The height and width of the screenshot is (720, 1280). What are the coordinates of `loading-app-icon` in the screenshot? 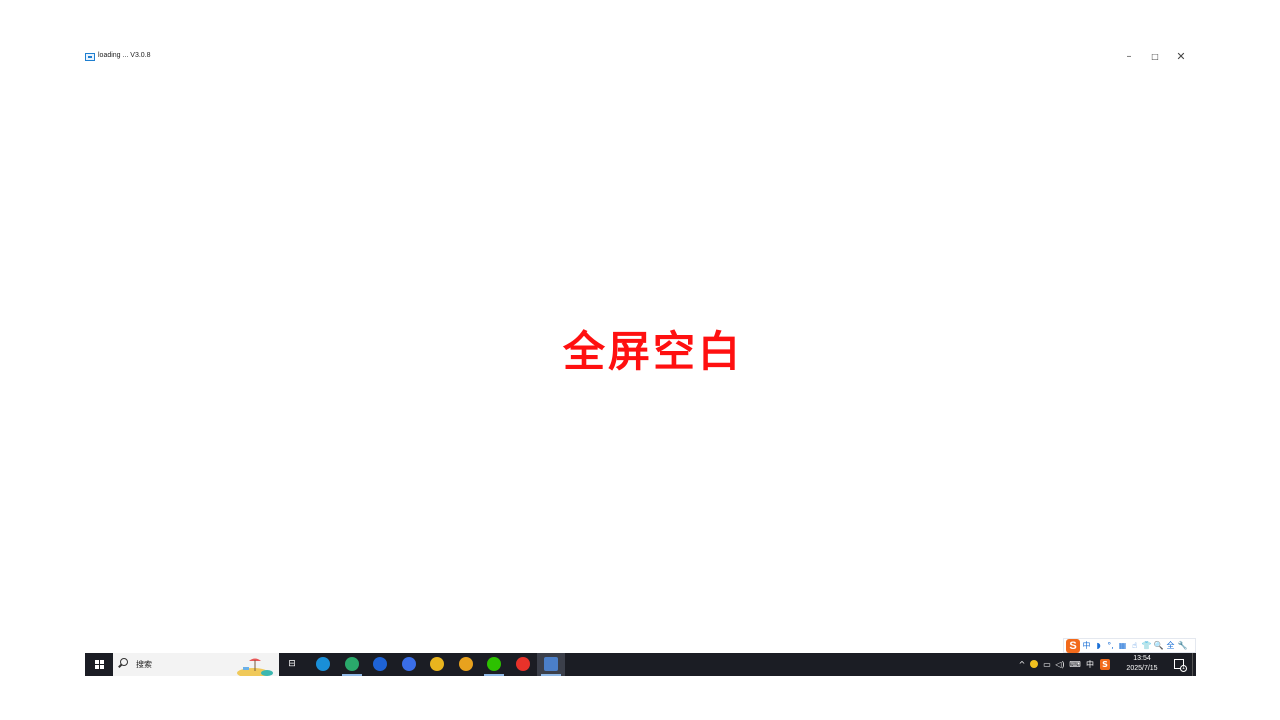 It's located at (551, 664).